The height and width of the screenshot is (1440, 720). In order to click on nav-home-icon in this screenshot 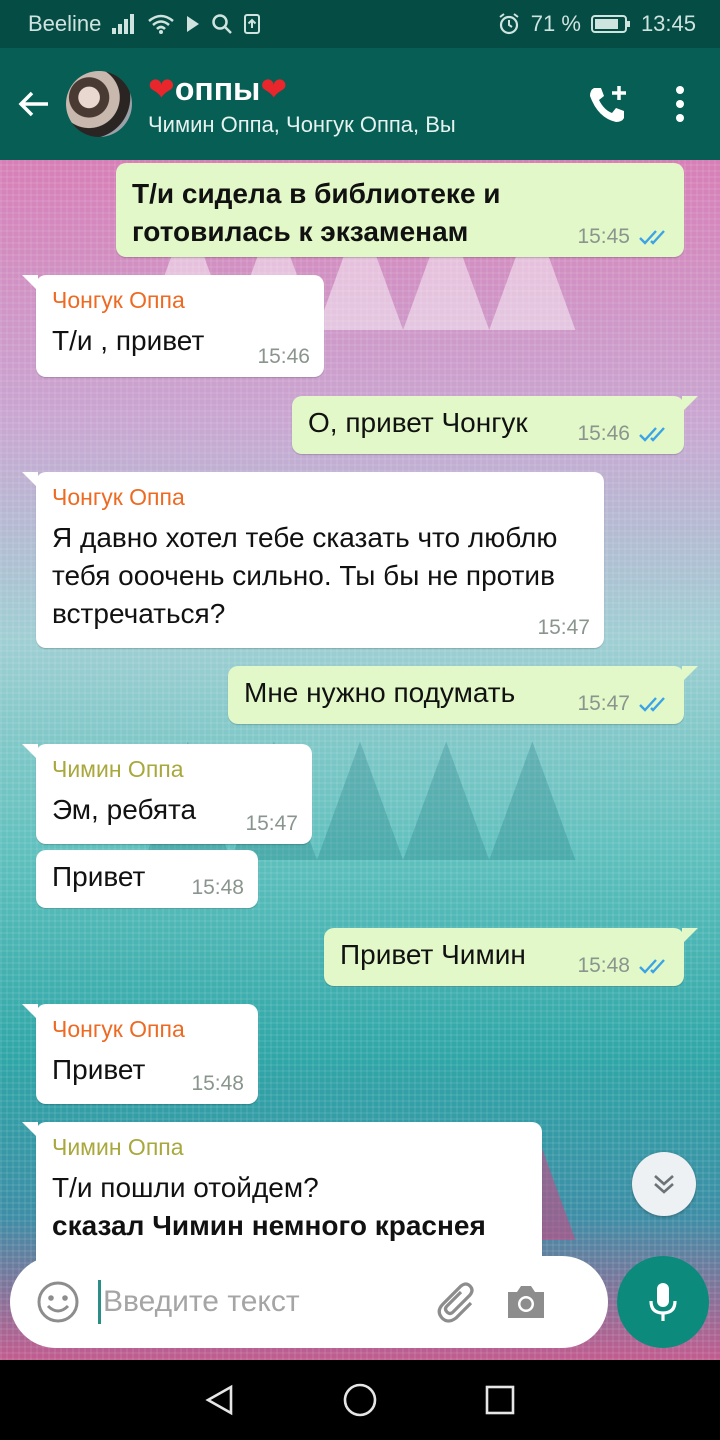, I will do `click(360, 1400)`.